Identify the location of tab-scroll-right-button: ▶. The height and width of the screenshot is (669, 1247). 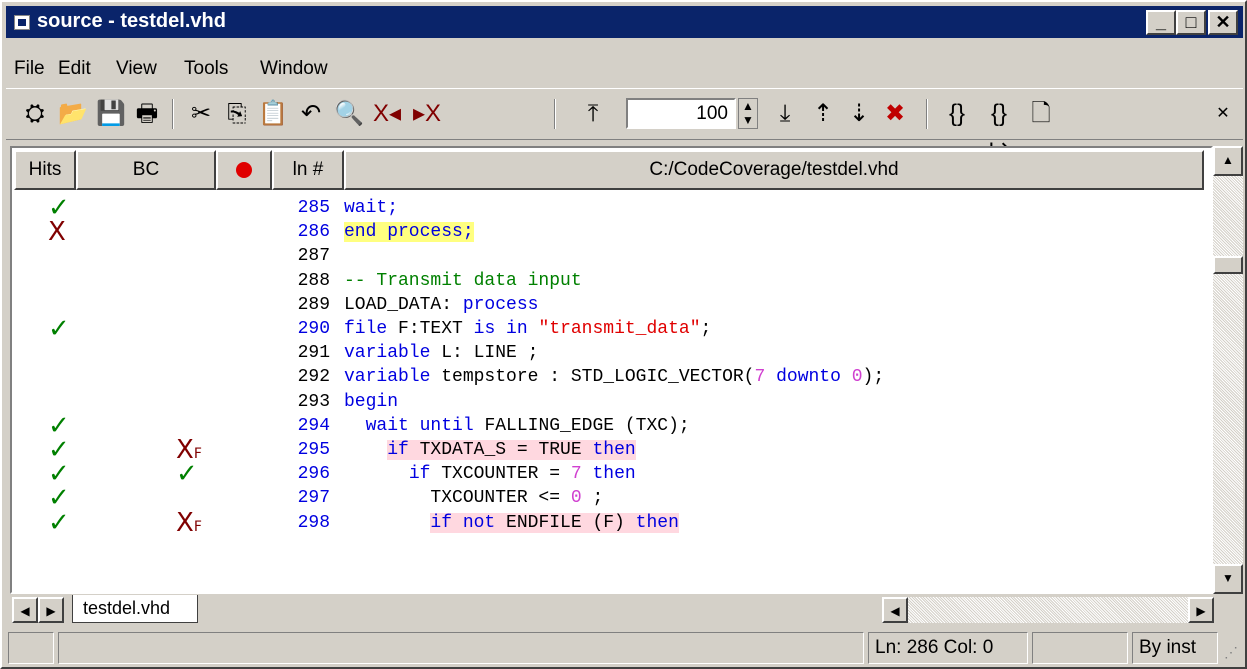
(51, 610).